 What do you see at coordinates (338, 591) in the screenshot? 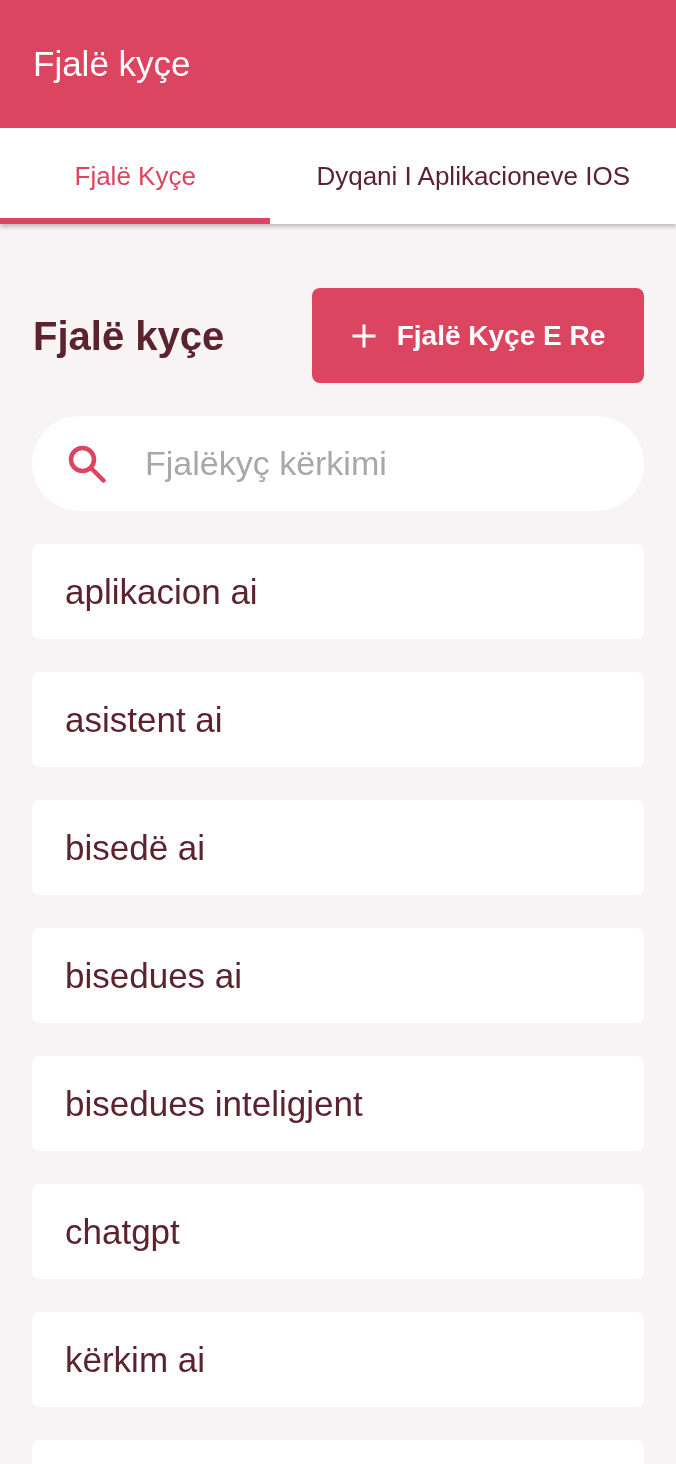
I see `keyword-item: aplikacion ai` at bounding box center [338, 591].